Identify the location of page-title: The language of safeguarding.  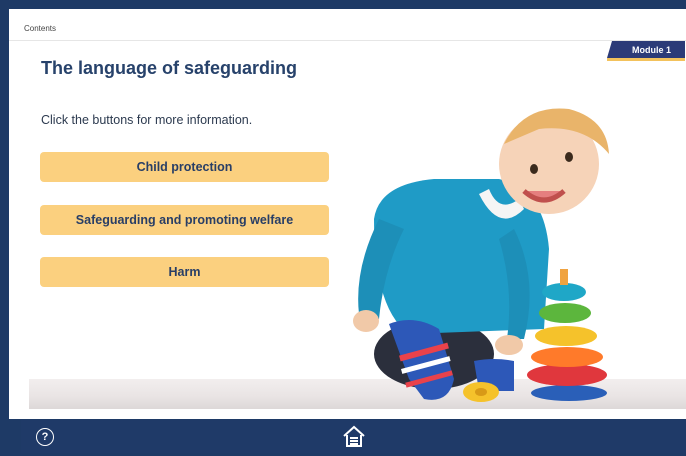
(169, 68).